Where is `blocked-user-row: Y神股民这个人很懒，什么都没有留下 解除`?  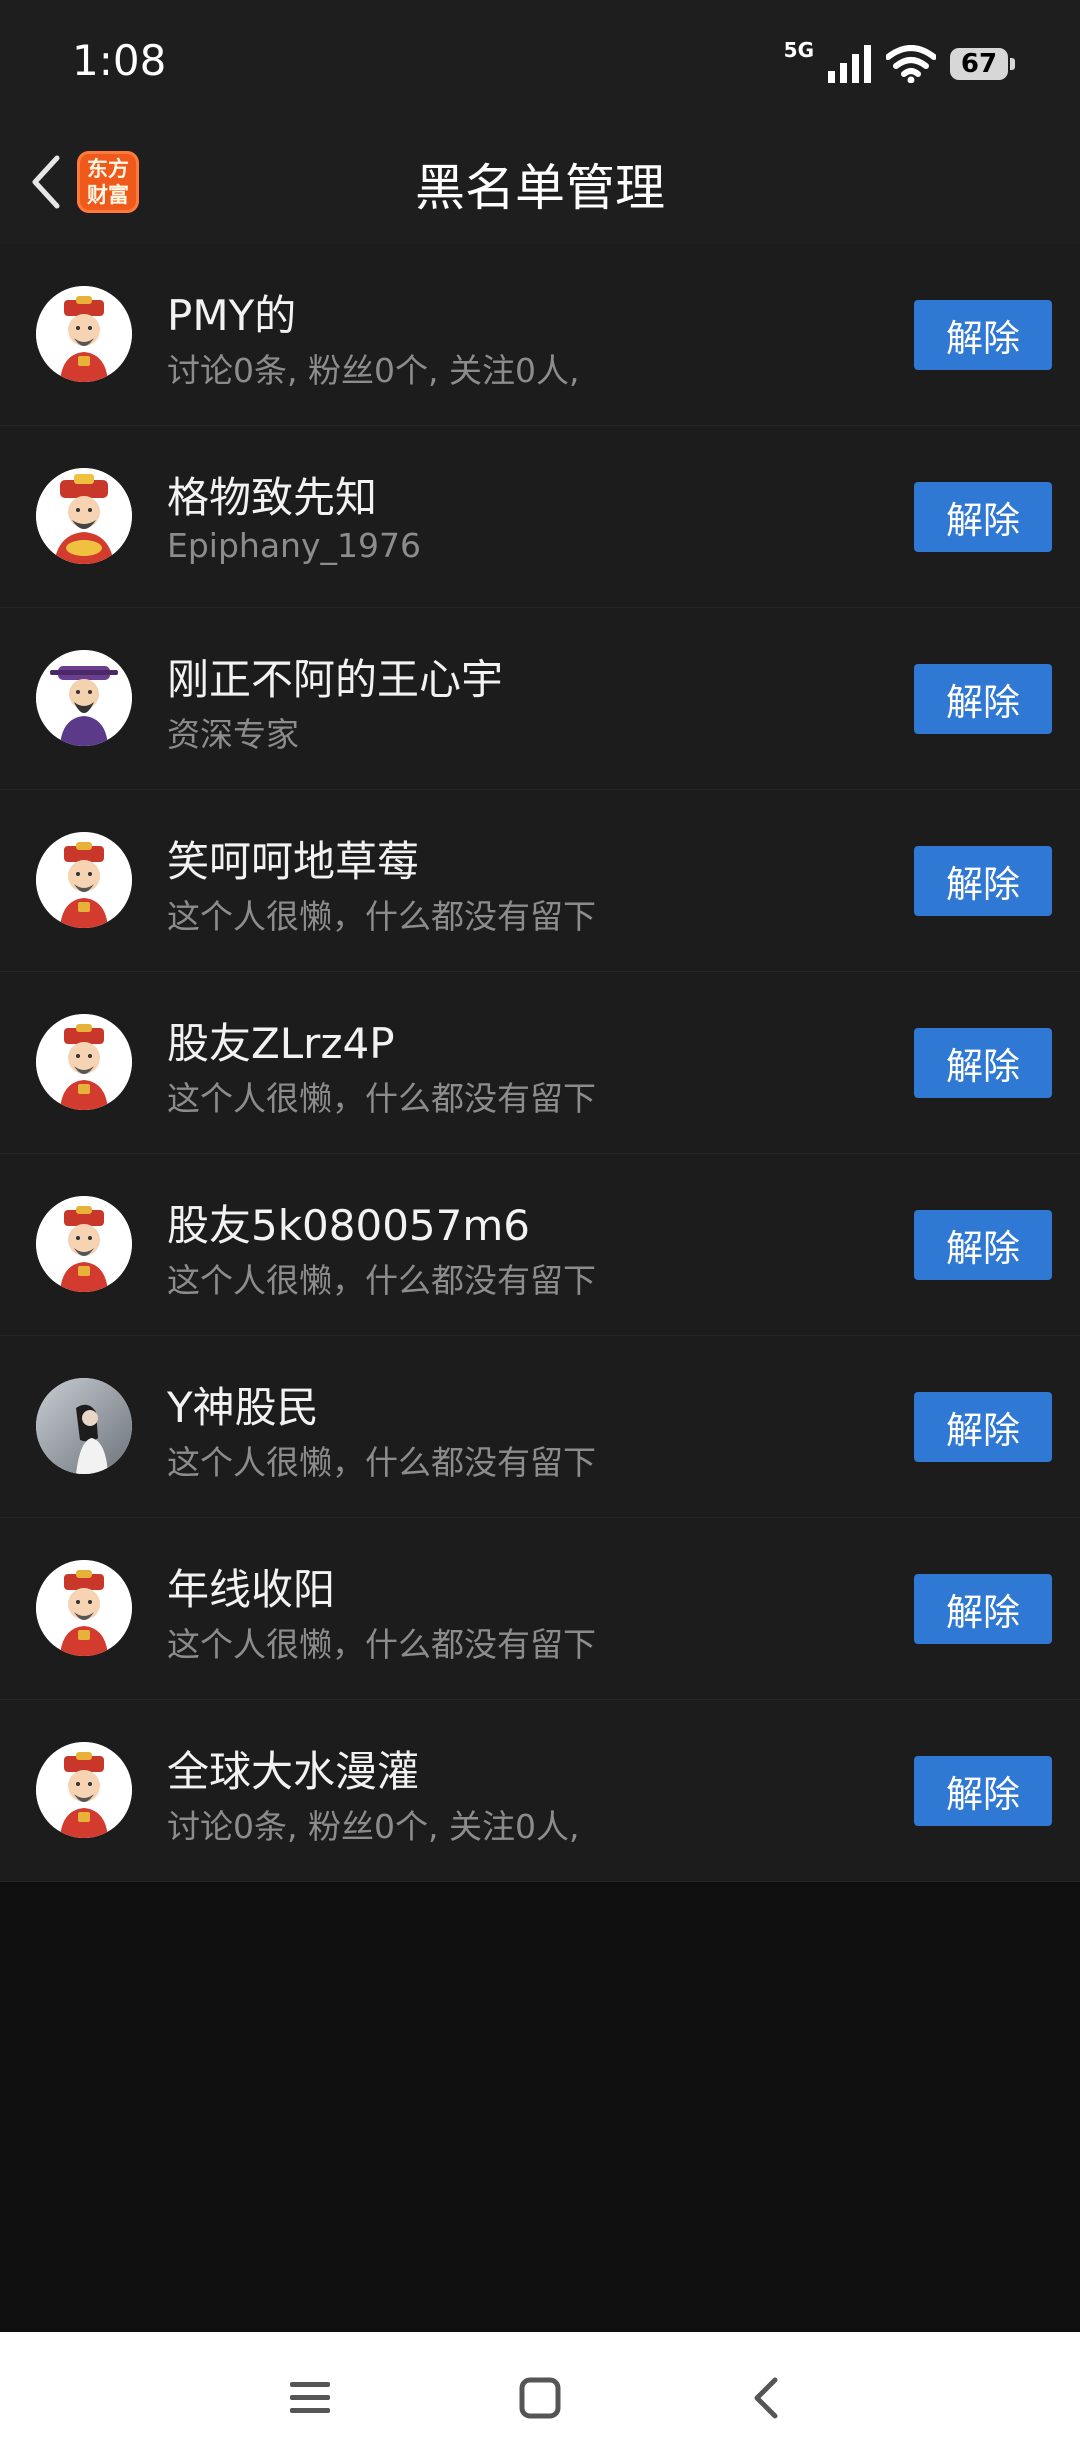 blocked-user-row: Y神股民这个人很懒，什么都没有留下 解除 is located at coordinates (540, 1427).